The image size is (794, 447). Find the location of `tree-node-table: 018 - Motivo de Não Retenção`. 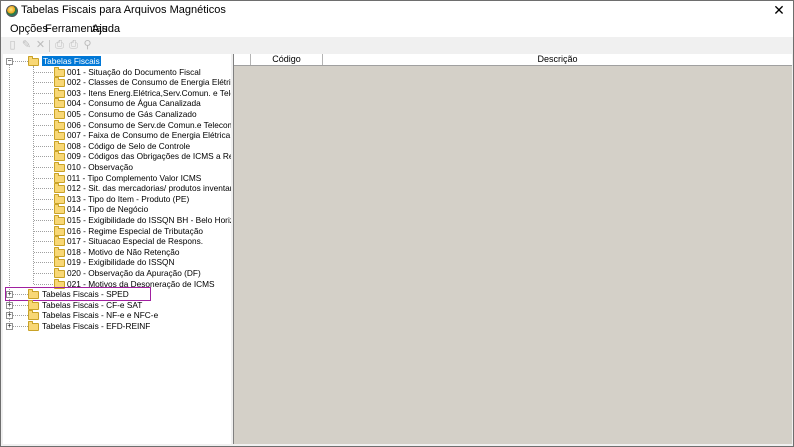

tree-node-table: 018 - Motivo de Não Retenção is located at coordinates (123, 252).